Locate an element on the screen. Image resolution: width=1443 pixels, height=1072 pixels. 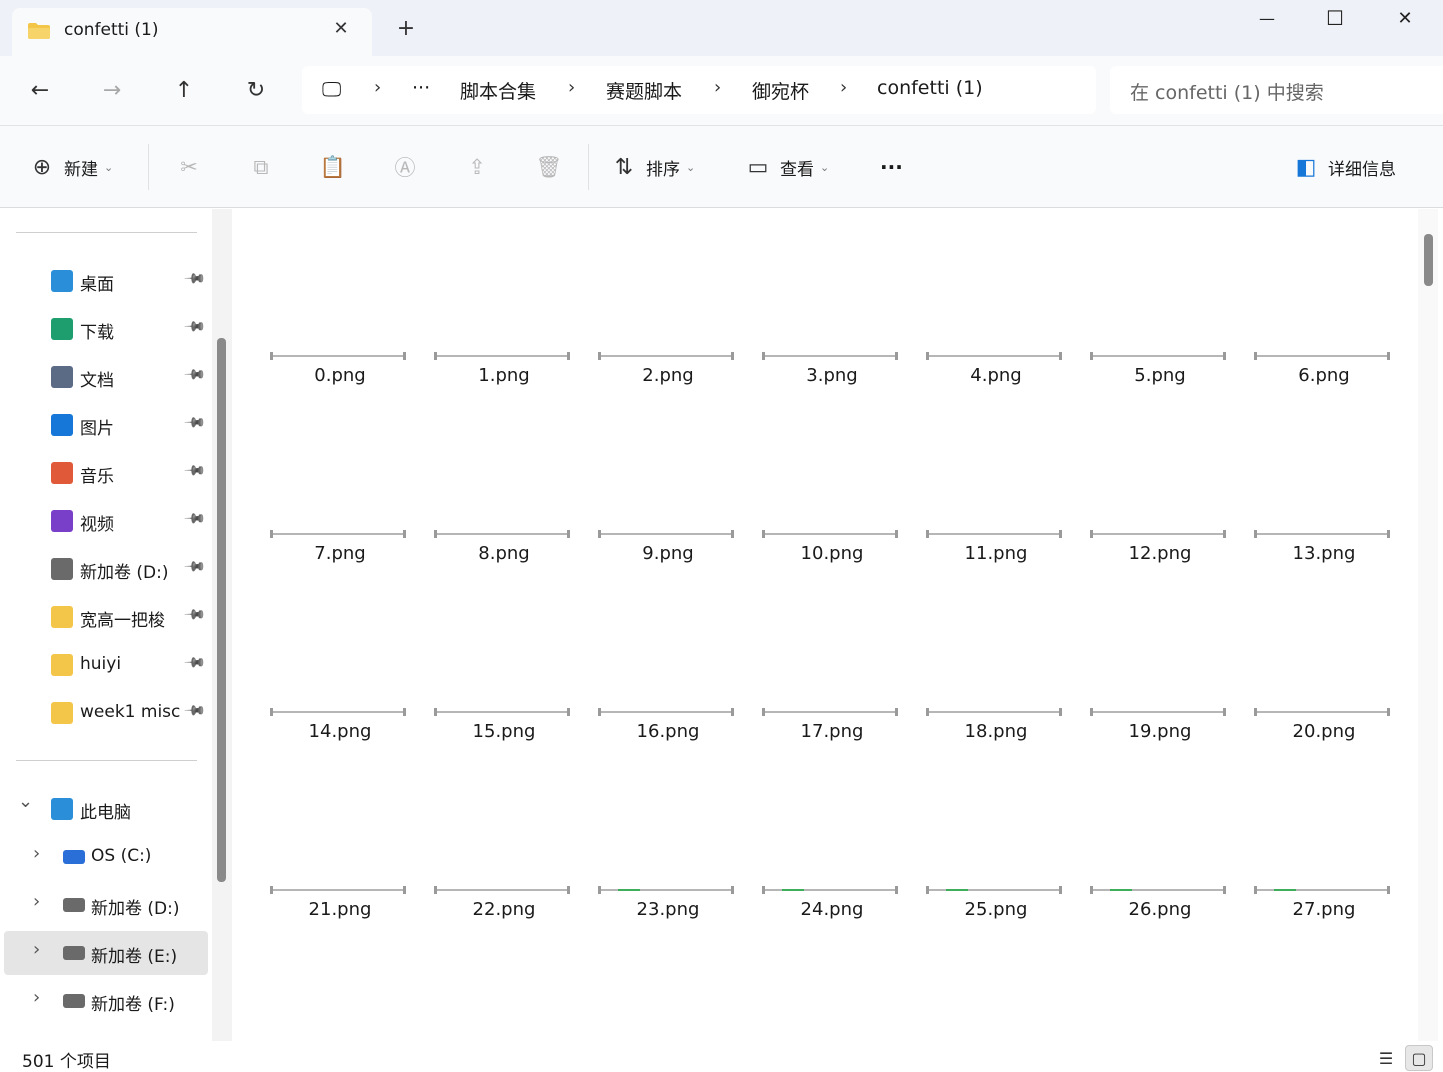
sort-button: ⇅ 排序 ⌄ is located at coordinates (653, 167).